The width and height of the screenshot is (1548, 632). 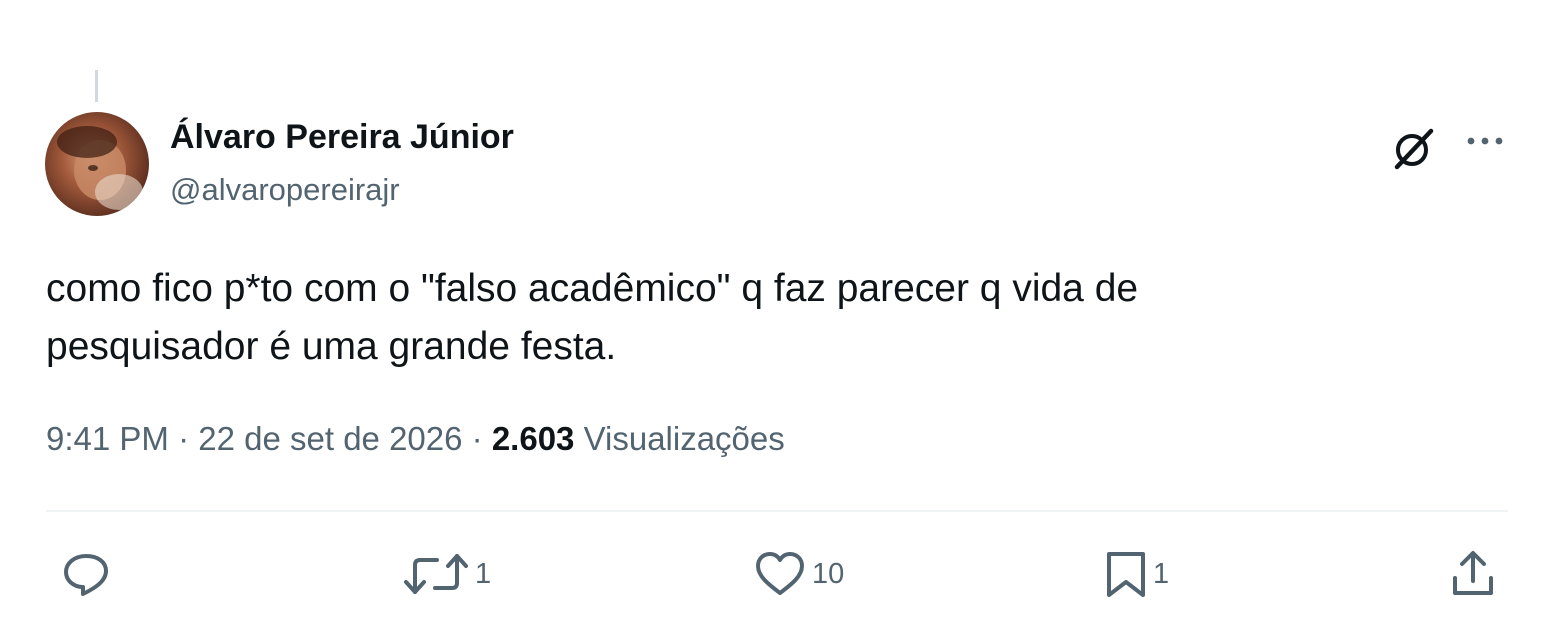 What do you see at coordinates (828, 573) in the screenshot?
I see `like-count: 10` at bounding box center [828, 573].